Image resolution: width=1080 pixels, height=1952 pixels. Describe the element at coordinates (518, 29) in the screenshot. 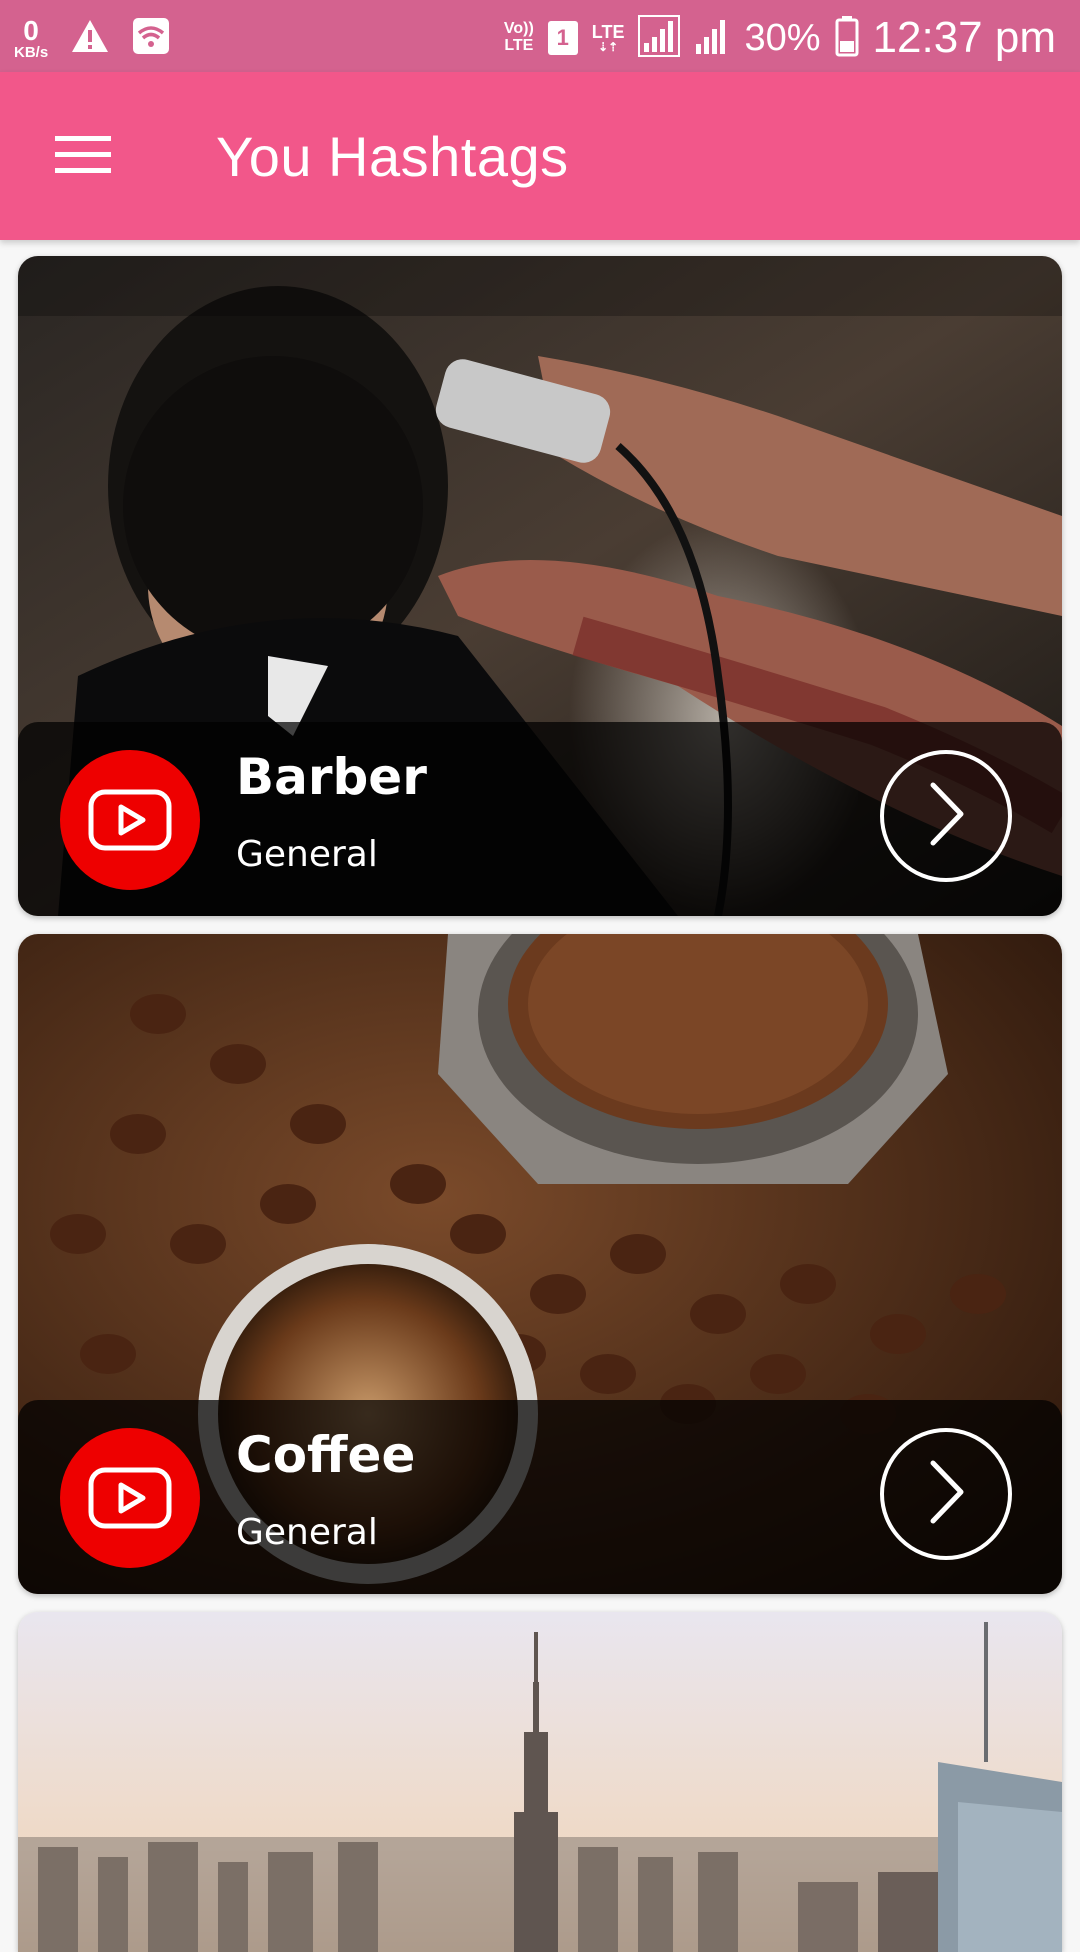

I see `volte-top: Vo))` at that location.